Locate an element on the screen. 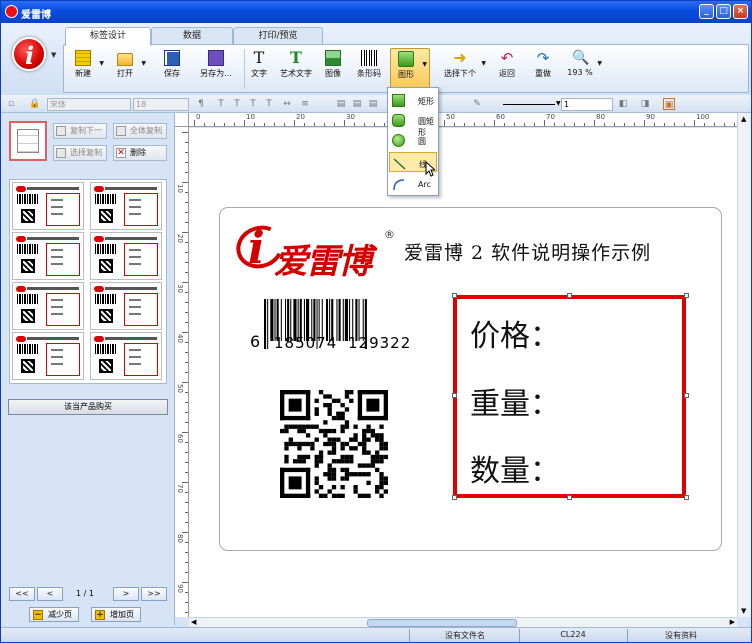 The height and width of the screenshot is (643, 752). app-menu-button: ▼ is located at coordinates (32, 61).